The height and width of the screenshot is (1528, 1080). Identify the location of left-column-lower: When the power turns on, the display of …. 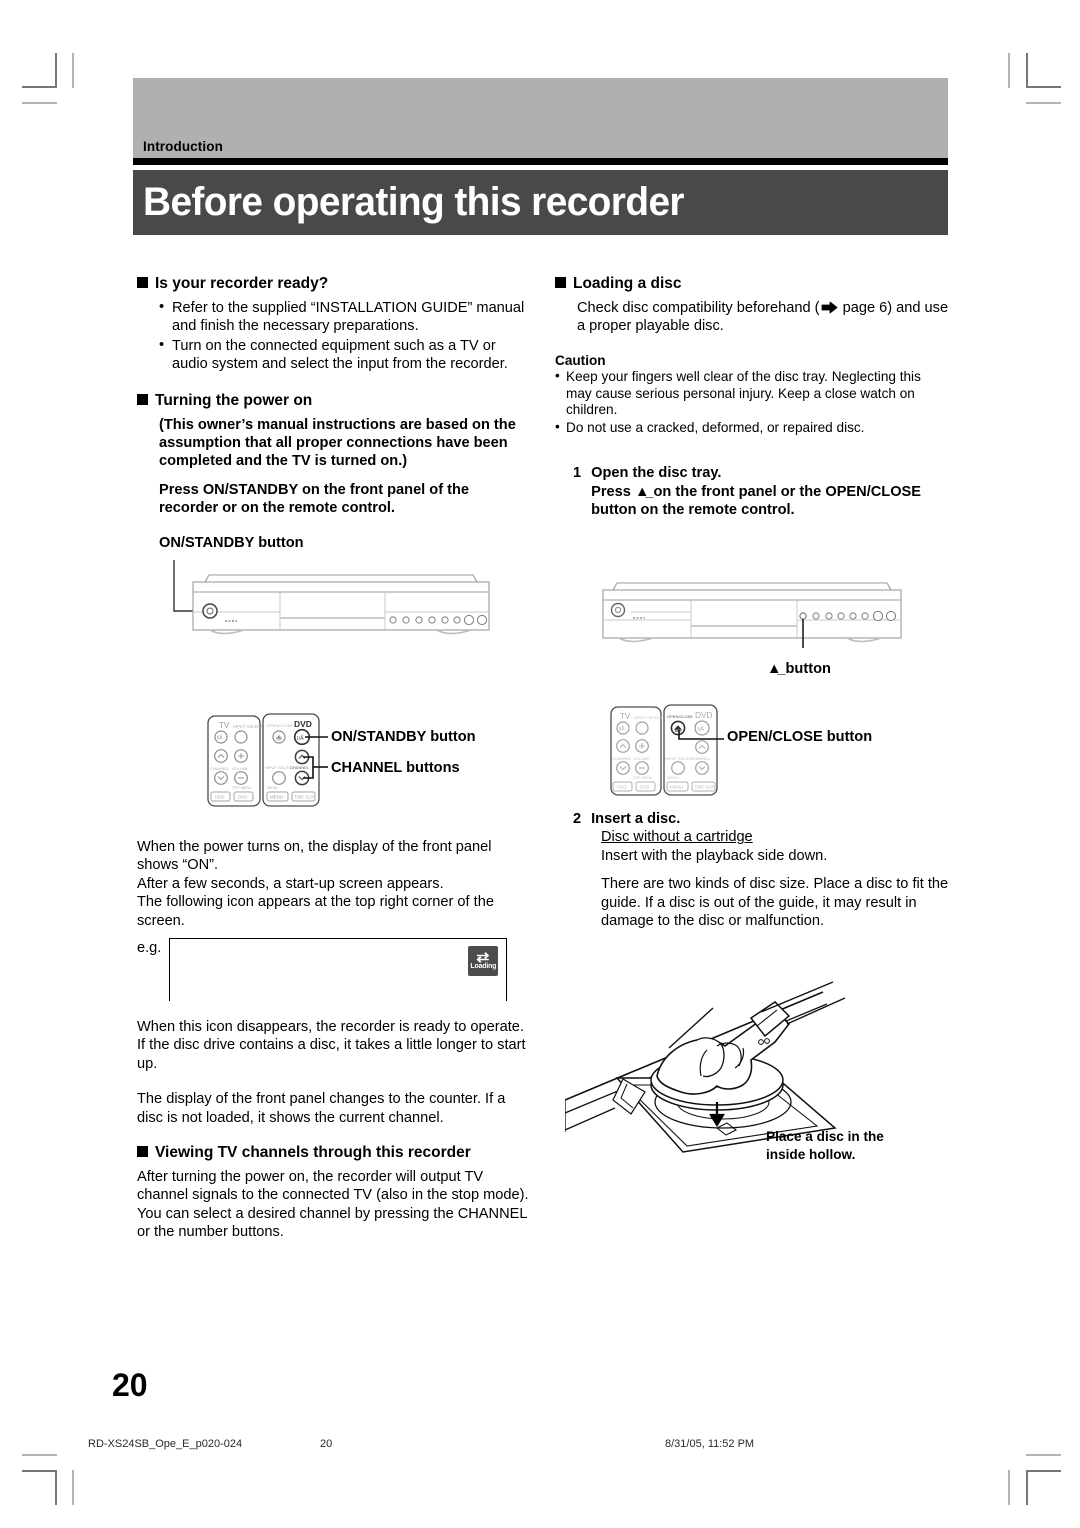
(334, 919).